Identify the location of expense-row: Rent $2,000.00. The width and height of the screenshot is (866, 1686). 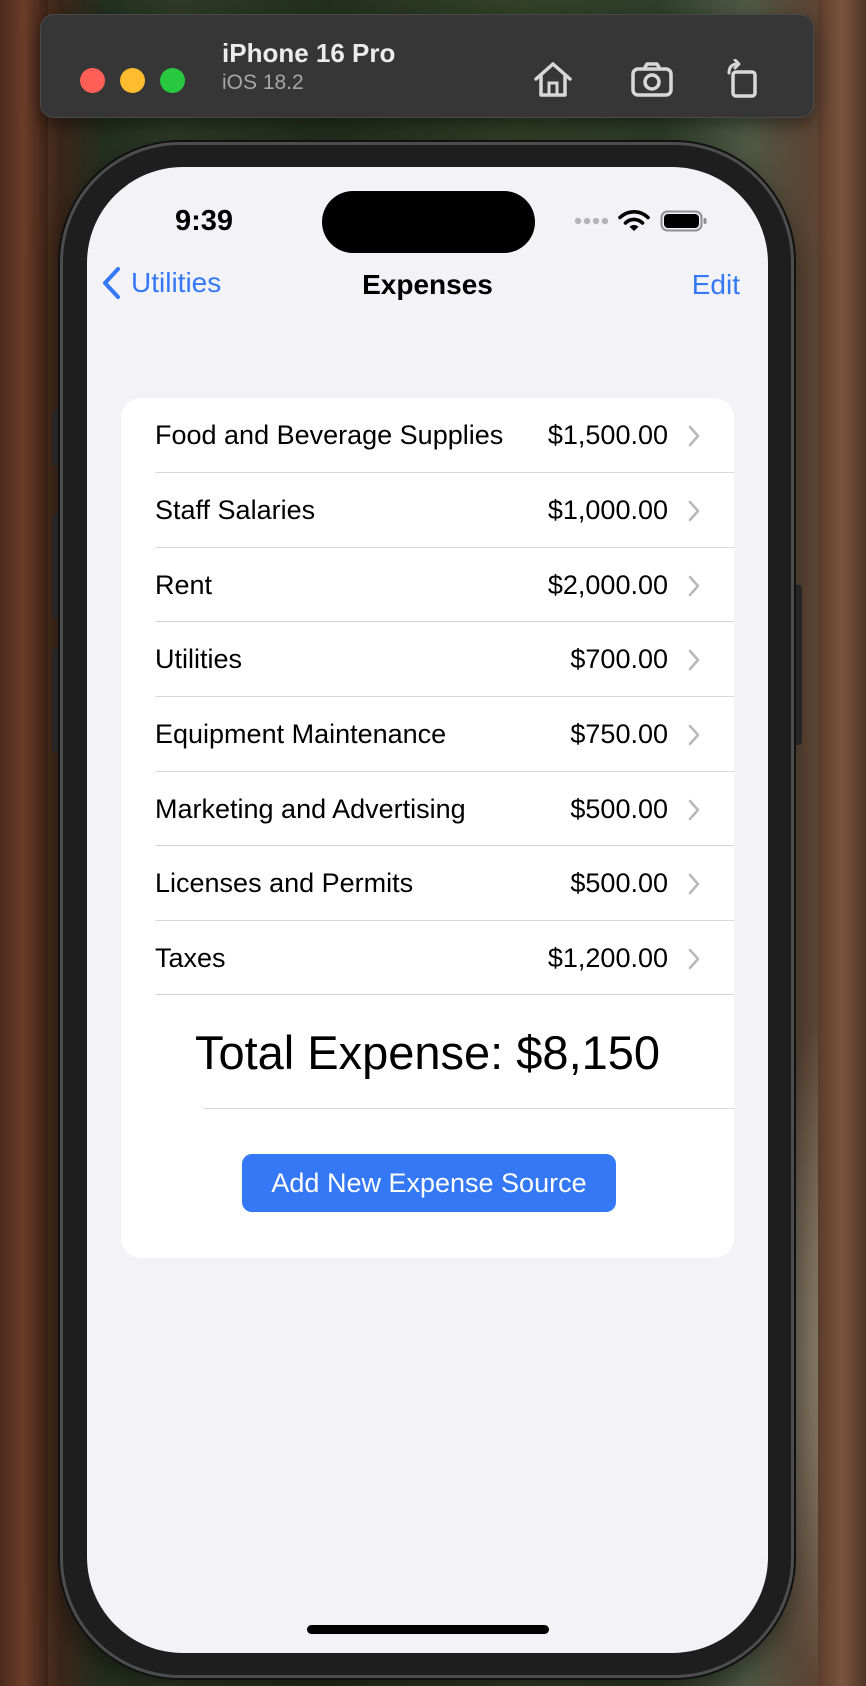
(444, 585).